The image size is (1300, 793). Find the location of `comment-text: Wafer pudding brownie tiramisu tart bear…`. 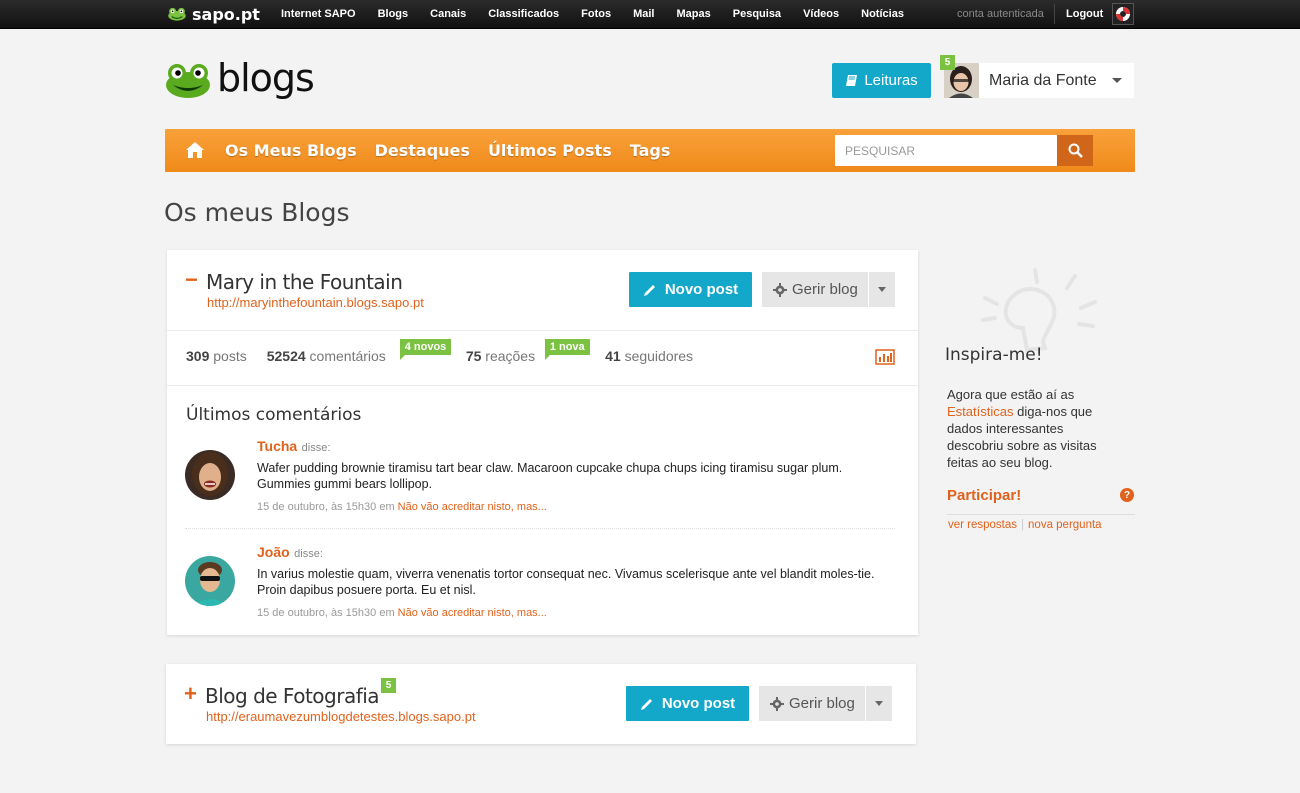

comment-text: Wafer pudding brownie tiramisu tart bear… is located at coordinates (550, 476).